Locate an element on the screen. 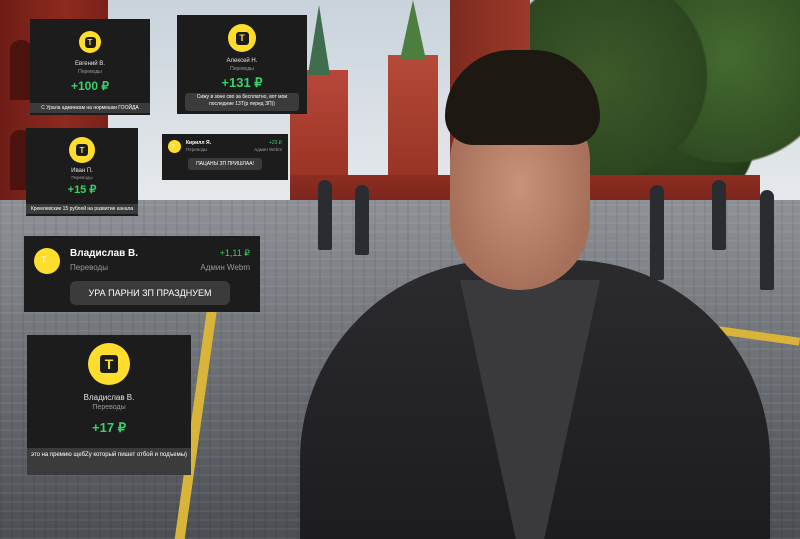 This screenshot has height=539, width=800. transfer-amount: +1,11 ₽ is located at coordinates (234, 253).